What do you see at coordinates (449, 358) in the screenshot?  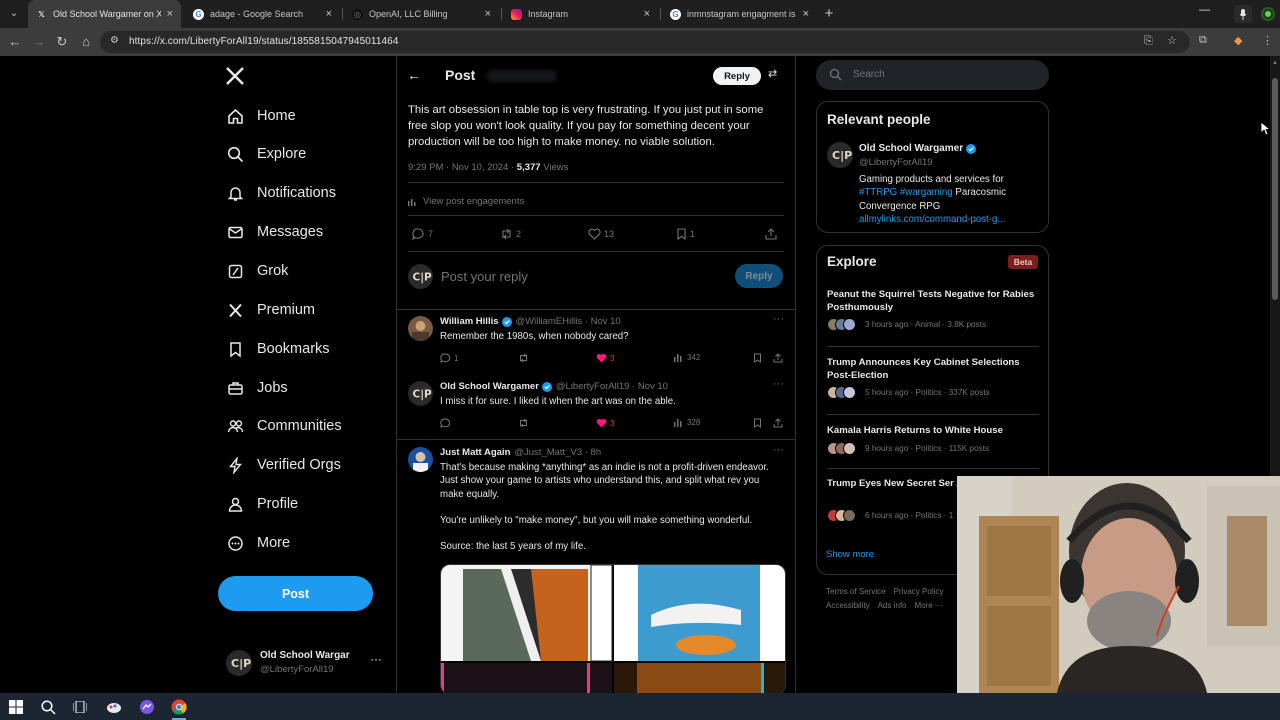 I see `reply-button: 1` at bounding box center [449, 358].